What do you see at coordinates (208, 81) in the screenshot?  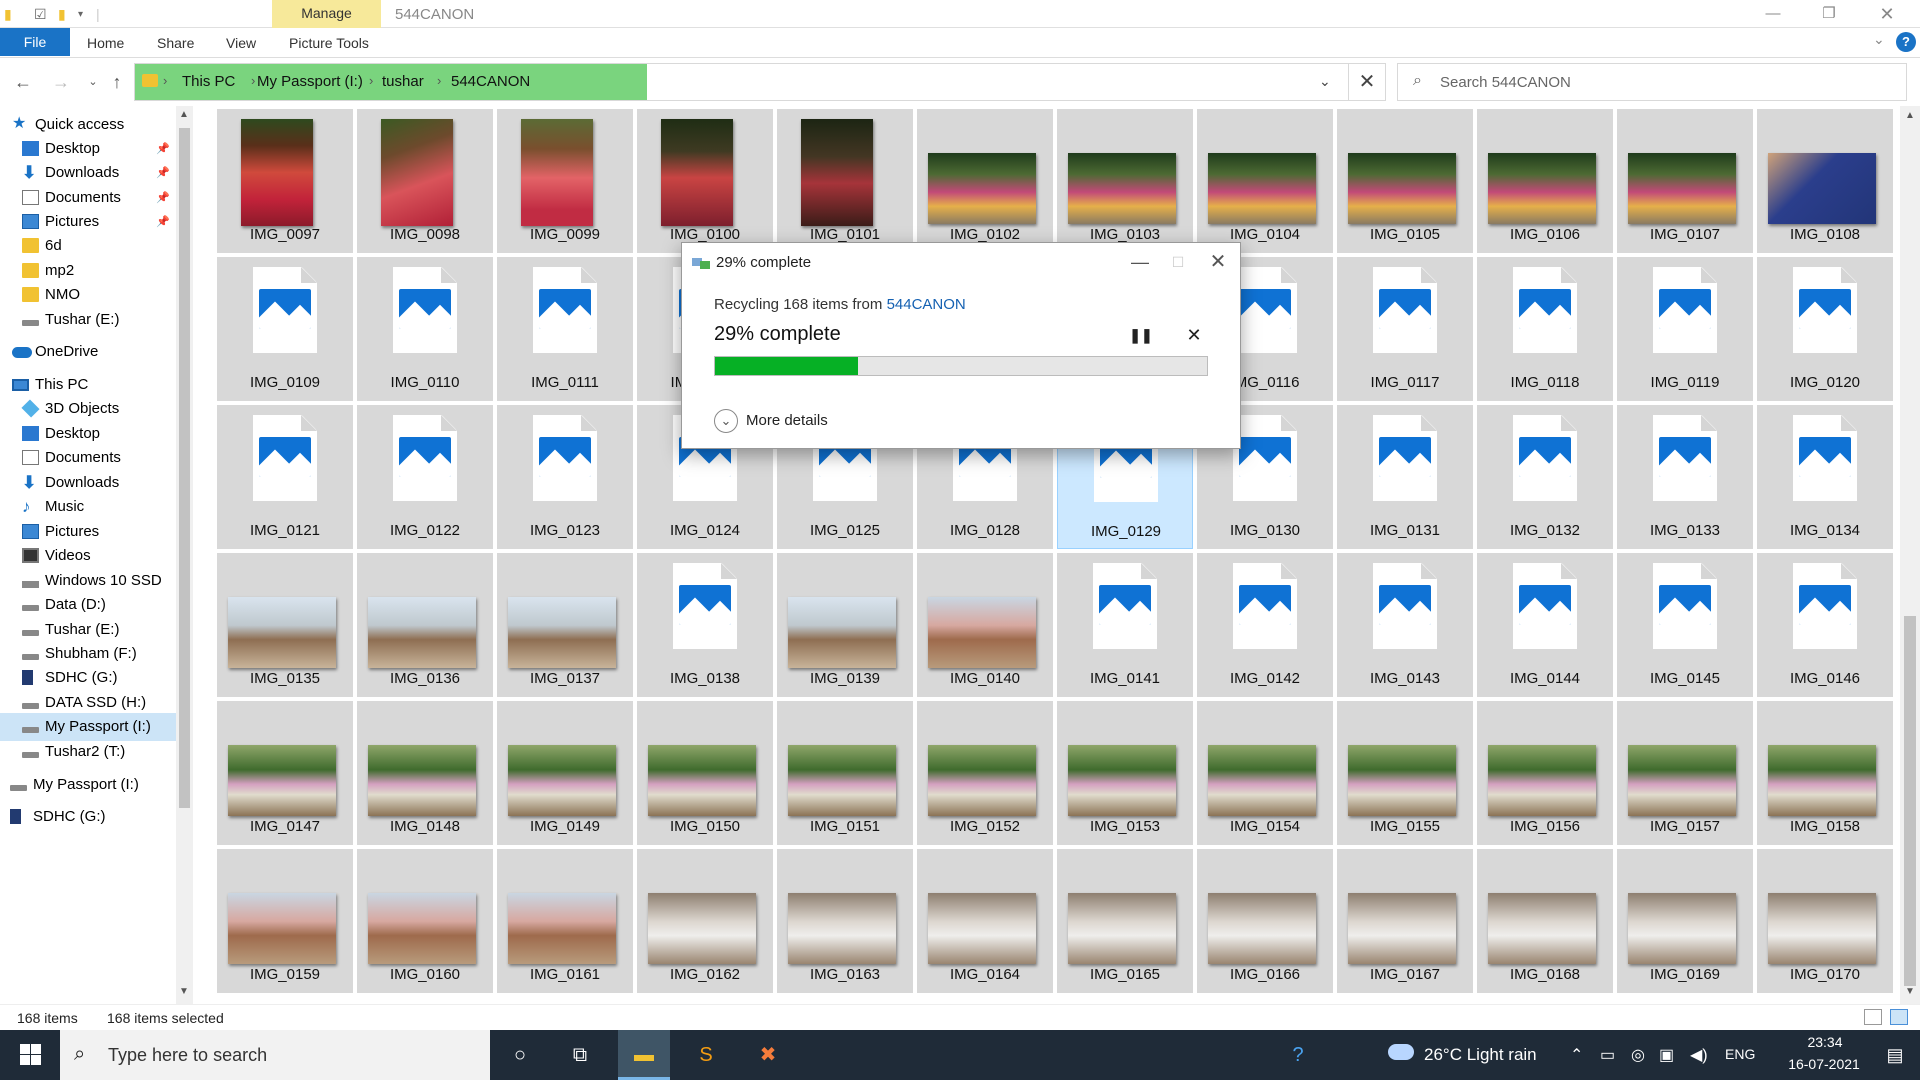 I see `breadcrumb-this-pc: This PC` at bounding box center [208, 81].